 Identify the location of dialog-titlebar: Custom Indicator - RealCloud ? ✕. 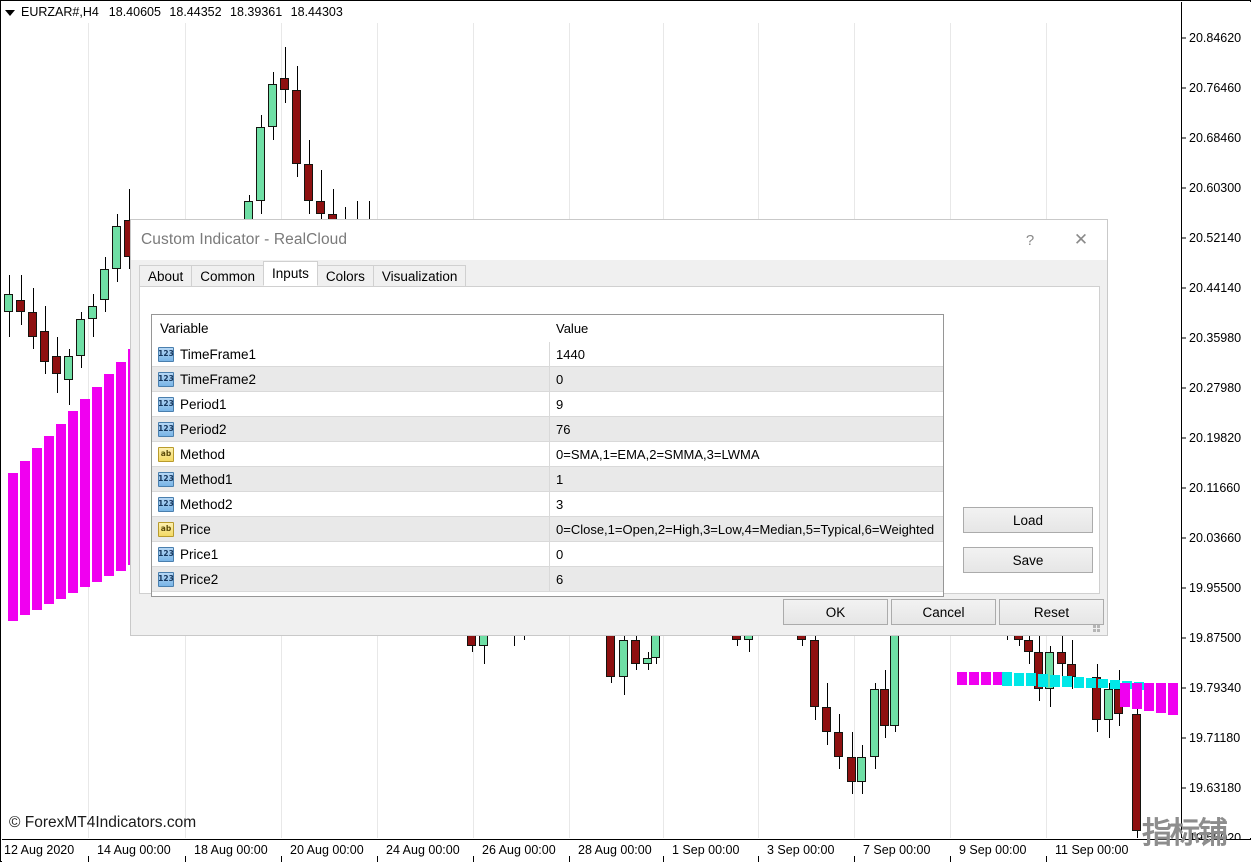
(619, 240).